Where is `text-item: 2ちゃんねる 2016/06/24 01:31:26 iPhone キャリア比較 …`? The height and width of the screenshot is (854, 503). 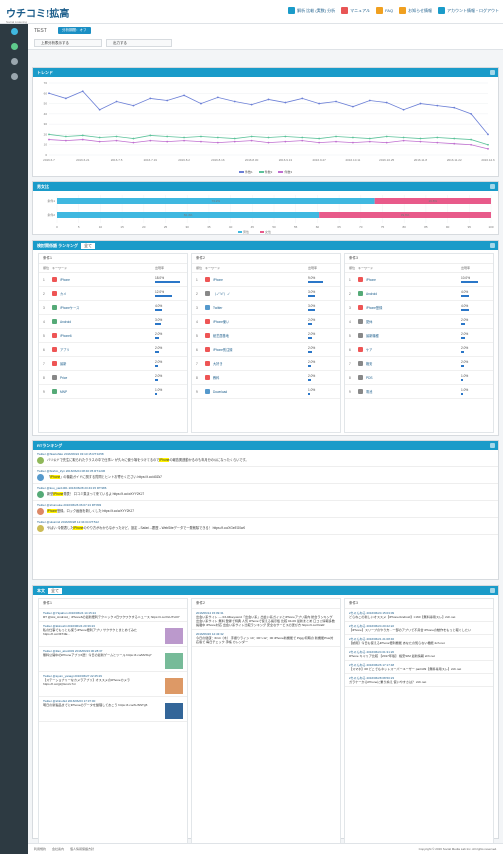 text-item: 2ちゃんねる 2016/06/24 01:31:26 iPhone キャリア比較 … is located at coordinates (419, 654).